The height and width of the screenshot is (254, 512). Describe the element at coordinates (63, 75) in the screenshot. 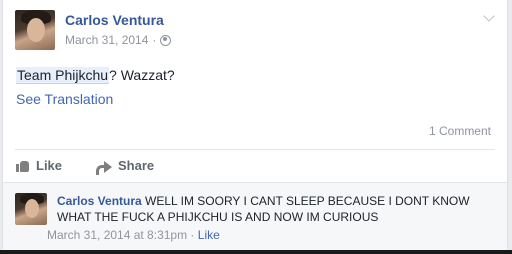

I see `post-text-highlight: Team Phijkchu` at that location.